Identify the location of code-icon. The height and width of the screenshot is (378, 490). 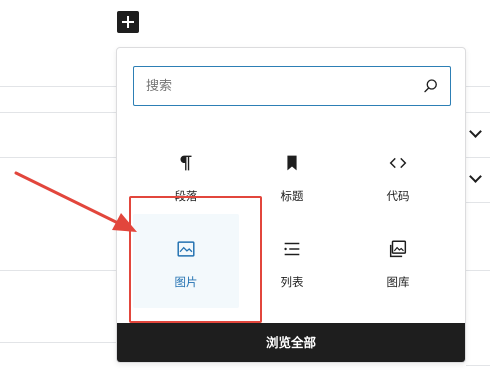
(398, 163).